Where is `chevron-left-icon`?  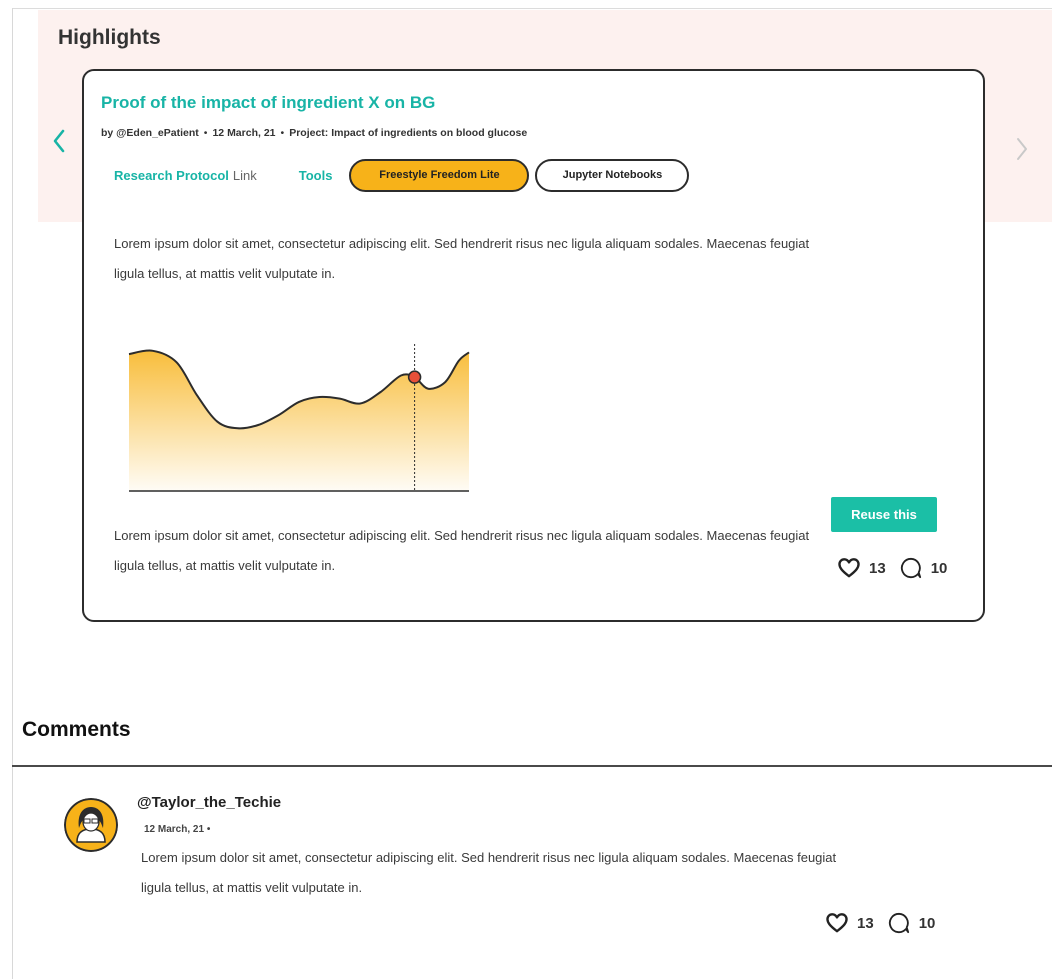 chevron-left-icon is located at coordinates (59, 143).